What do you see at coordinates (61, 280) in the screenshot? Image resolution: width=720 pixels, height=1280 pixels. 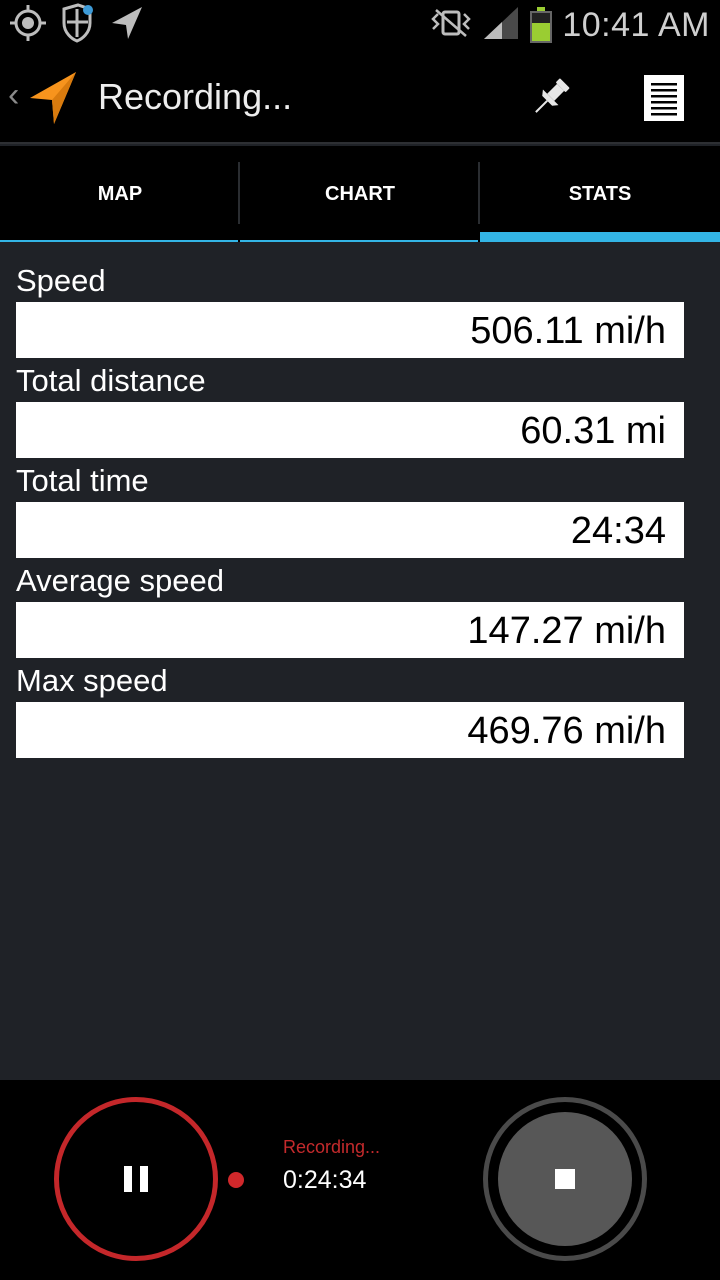 I see `speed-label: Speed` at bounding box center [61, 280].